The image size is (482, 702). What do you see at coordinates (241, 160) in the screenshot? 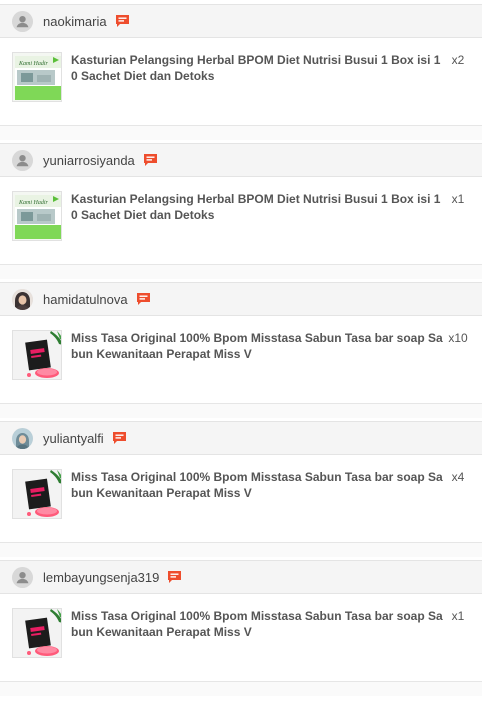
I see `order-header: yuniarrosiyanda` at bounding box center [241, 160].